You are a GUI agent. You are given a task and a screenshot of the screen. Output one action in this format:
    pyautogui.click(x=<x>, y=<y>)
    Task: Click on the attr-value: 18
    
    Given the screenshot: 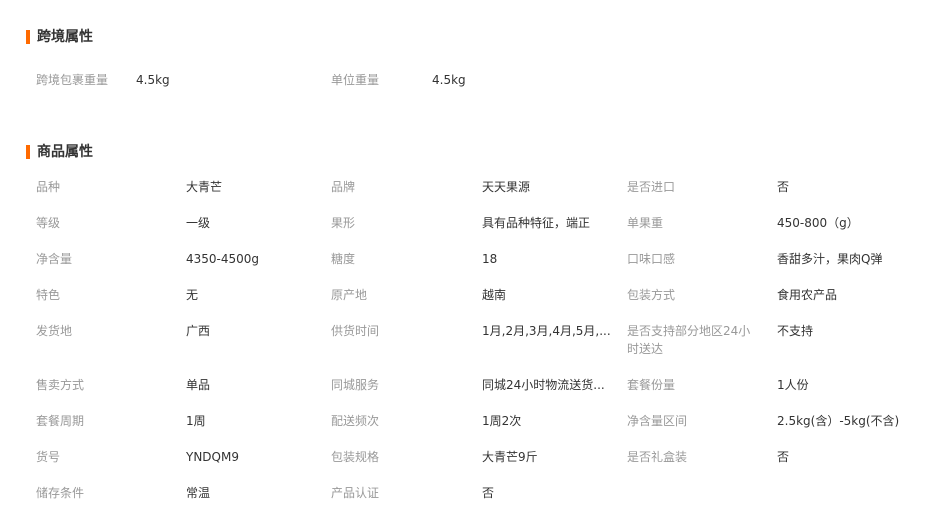 What is the action you would take?
    pyautogui.click(x=490, y=259)
    